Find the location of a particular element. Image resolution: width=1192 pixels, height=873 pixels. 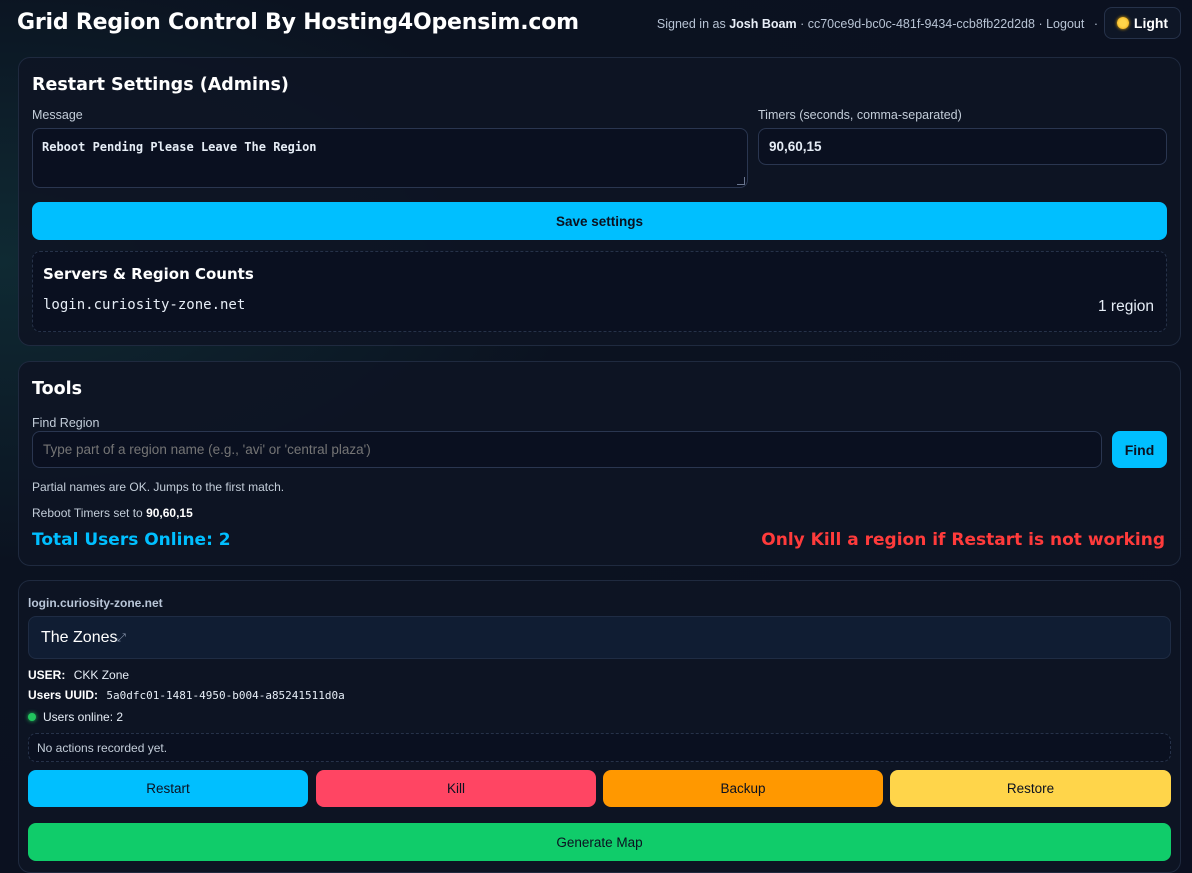

actions-log-panel: No actions recorded yet. is located at coordinates (599, 747).